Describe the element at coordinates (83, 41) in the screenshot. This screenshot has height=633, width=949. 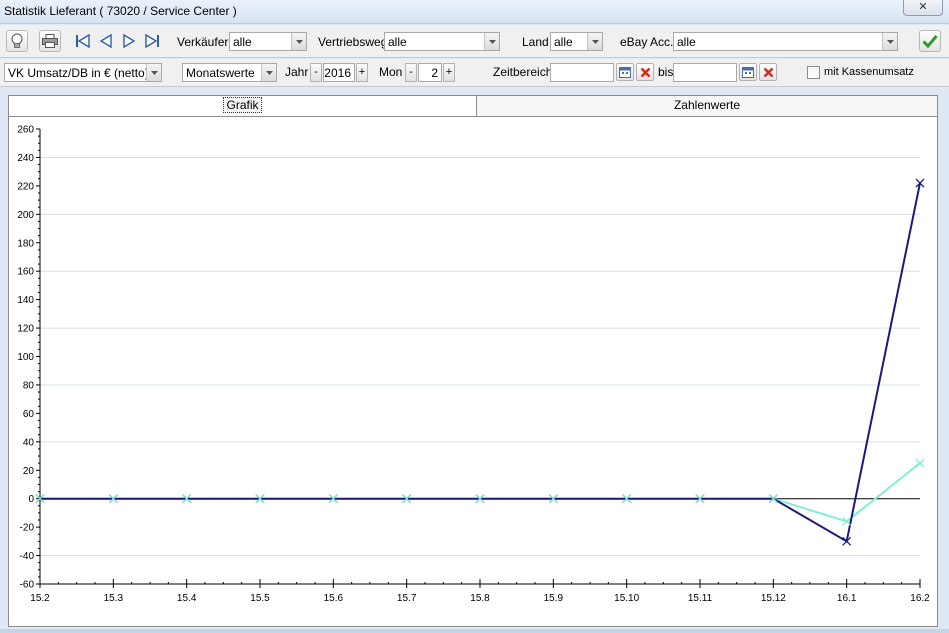
I see `first-record-button` at that location.